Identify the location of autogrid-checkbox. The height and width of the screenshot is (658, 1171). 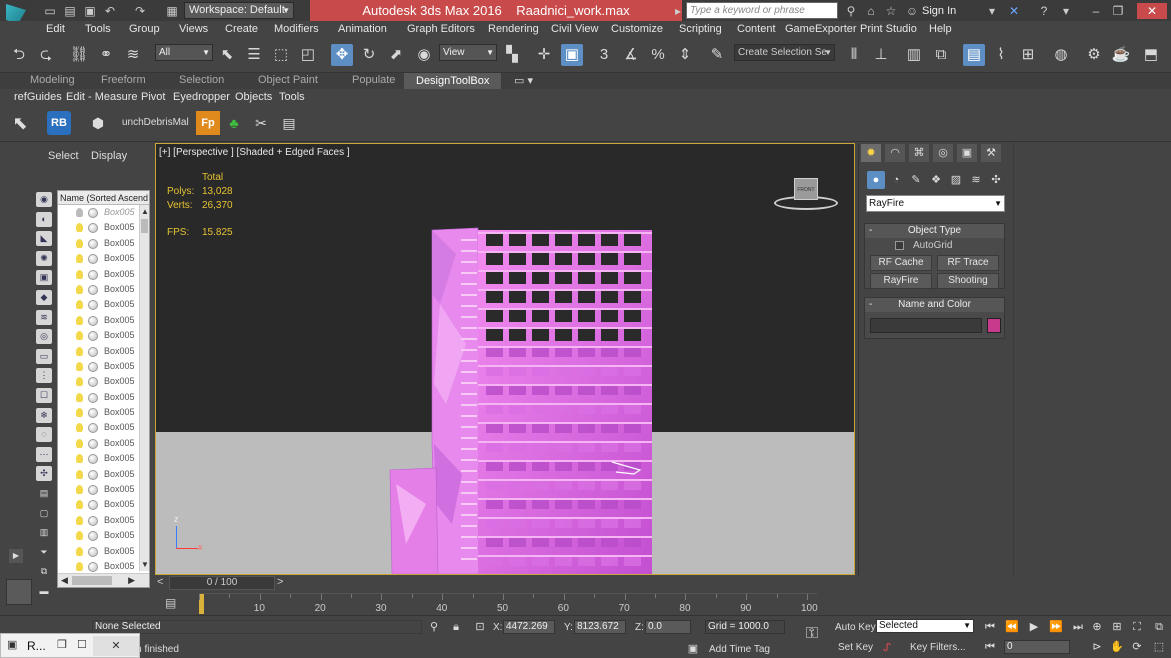
(899, 245).